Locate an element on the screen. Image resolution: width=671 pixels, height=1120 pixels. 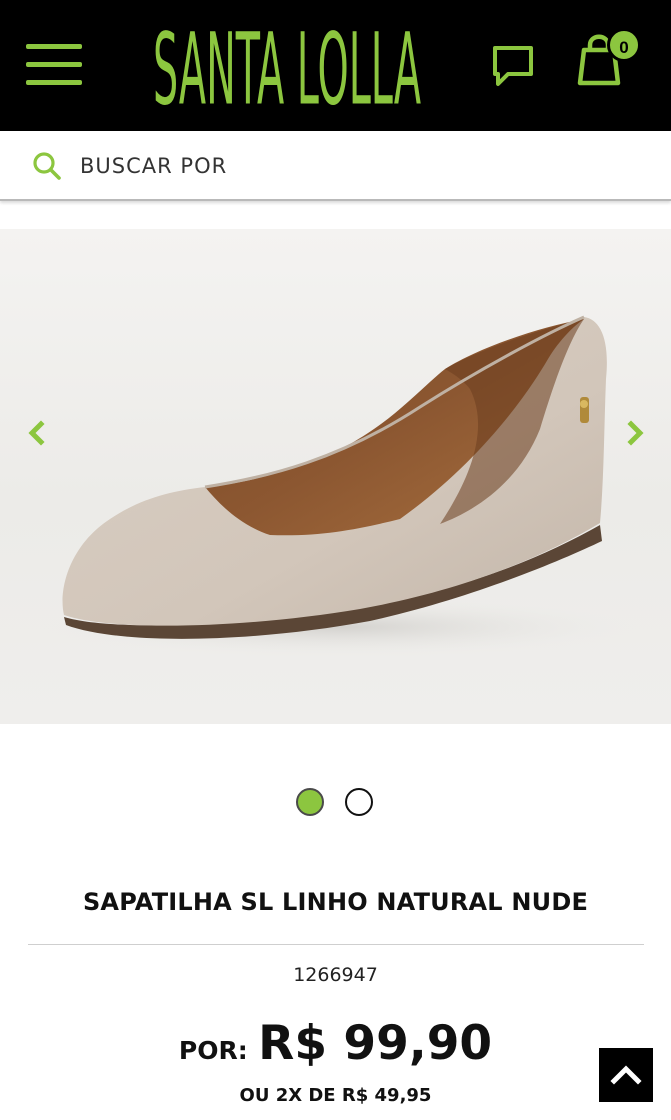
back-to-top-button is located at coordinates (626, 1075).